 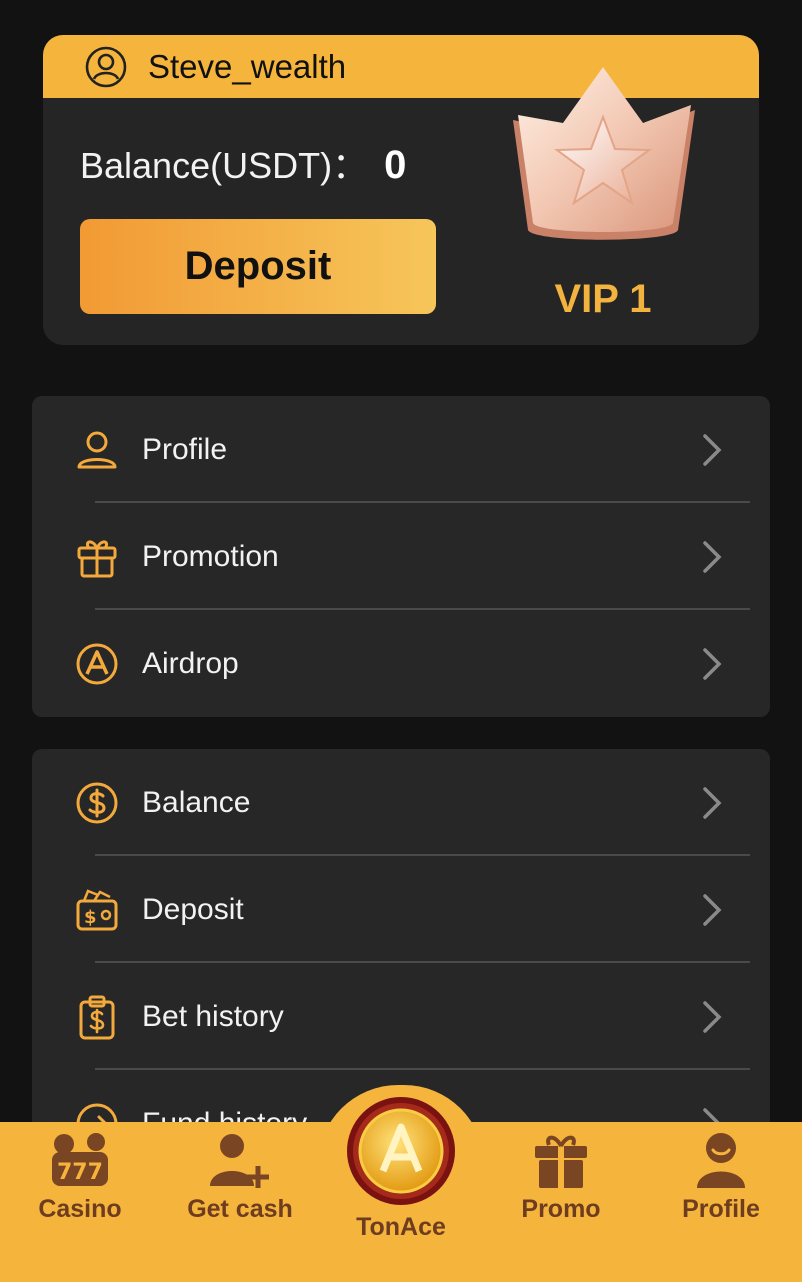 What do you see at coordinates (401, 449) in the screenshot?
I see `menu-item-profile: Profile` at bounding box center [401, 449].